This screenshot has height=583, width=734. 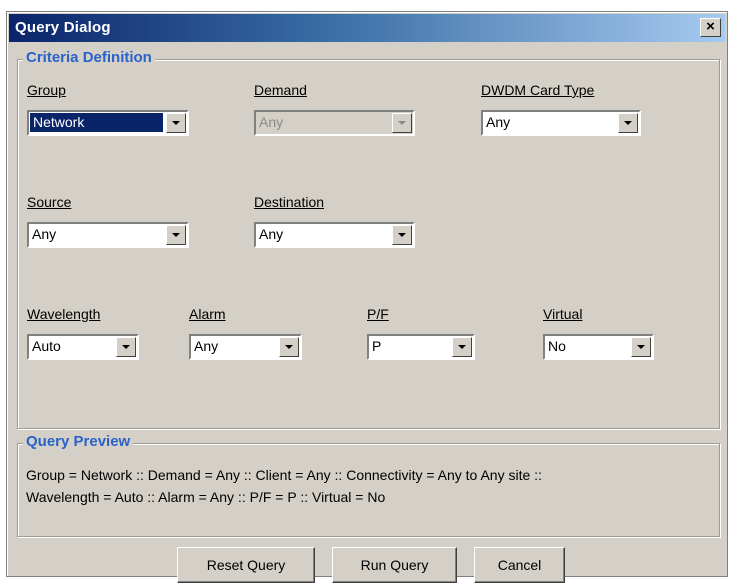 I want to click on wavelength-dropdown-button, so click(x=126, y=347).